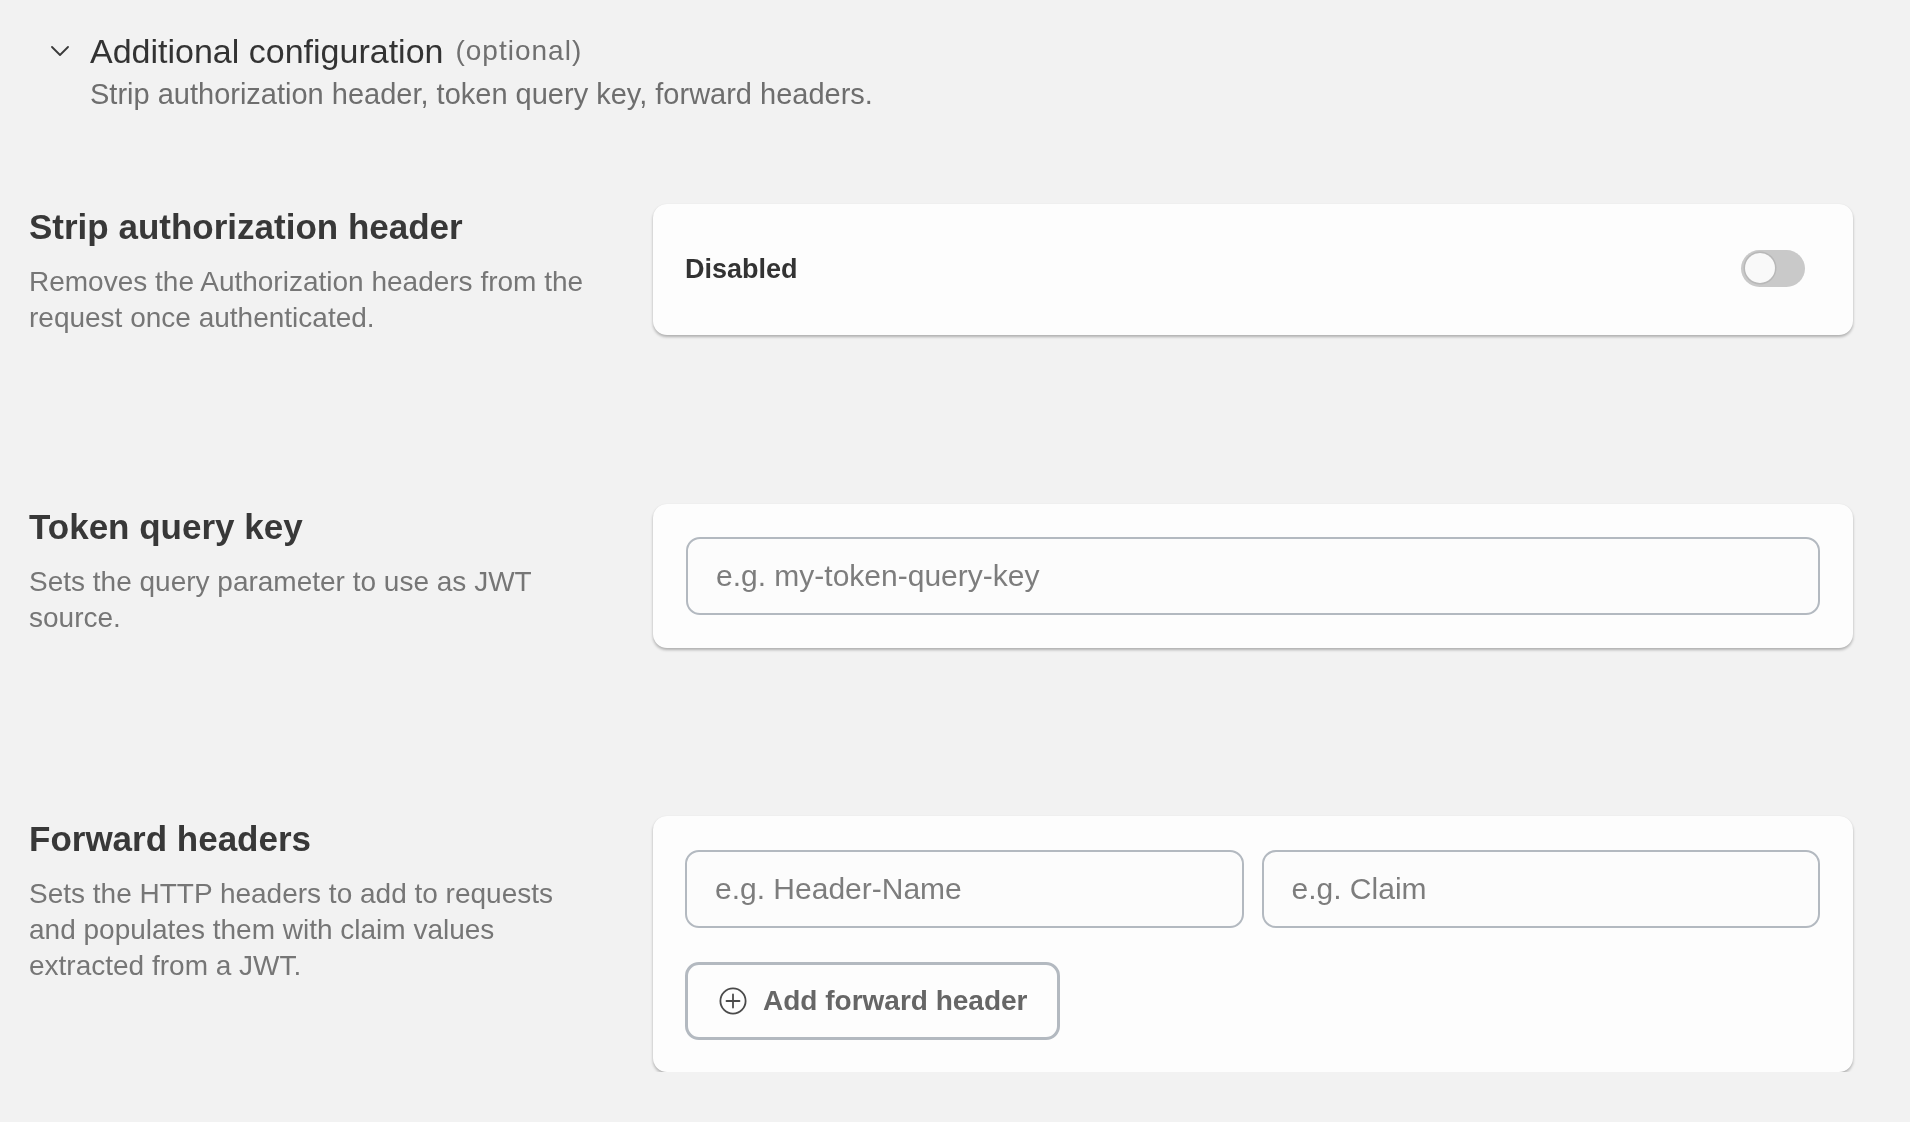  Describe the element at coordinates (60, 51) in the screenshot. I see `chevron-icon` at that location.